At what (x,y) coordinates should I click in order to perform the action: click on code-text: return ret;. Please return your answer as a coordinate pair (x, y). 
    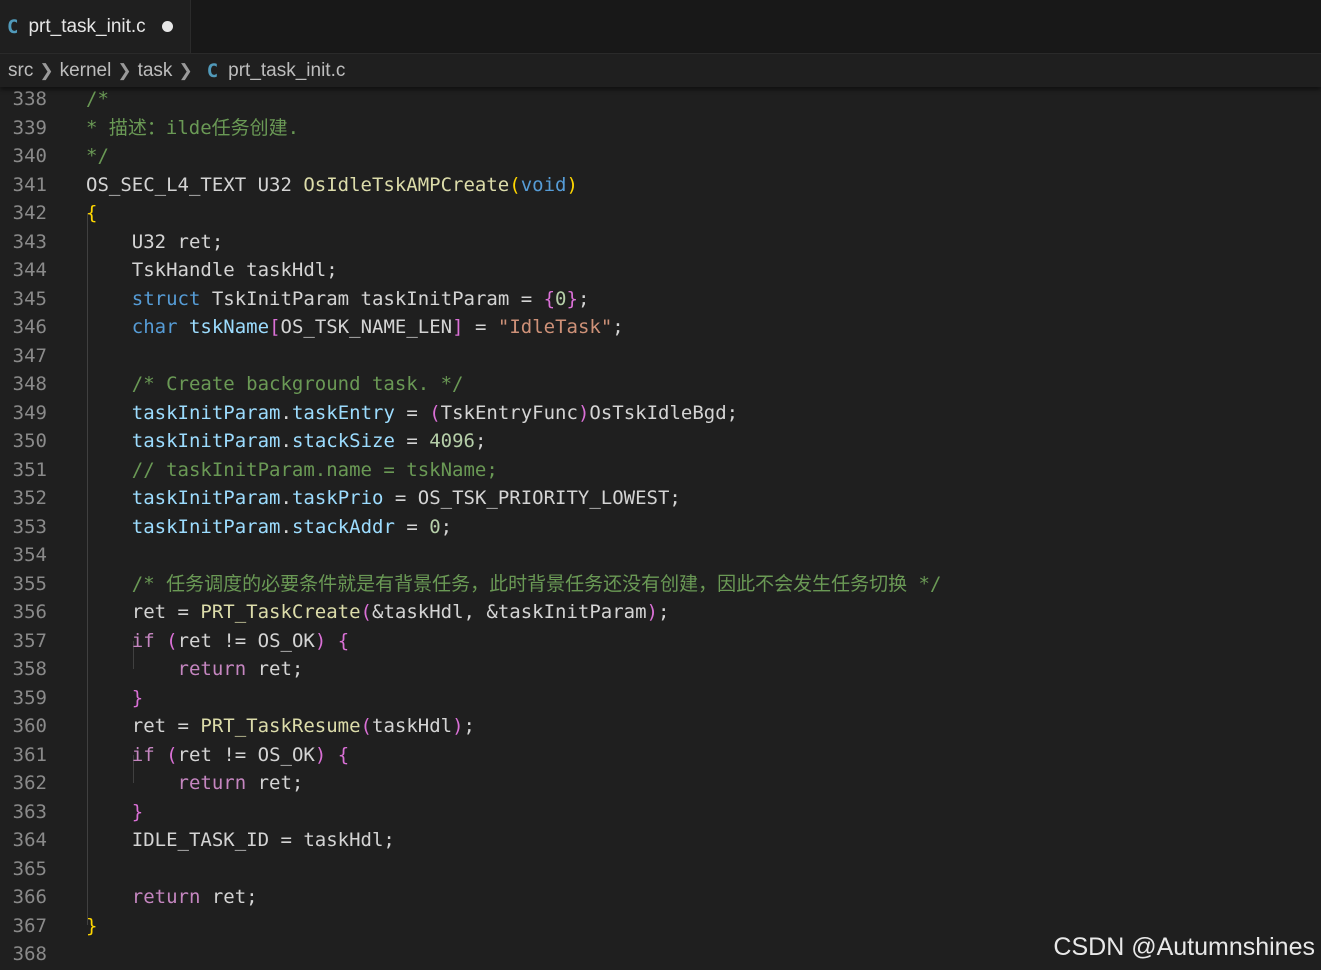
    Looking at the image, I should click on (172, 897).